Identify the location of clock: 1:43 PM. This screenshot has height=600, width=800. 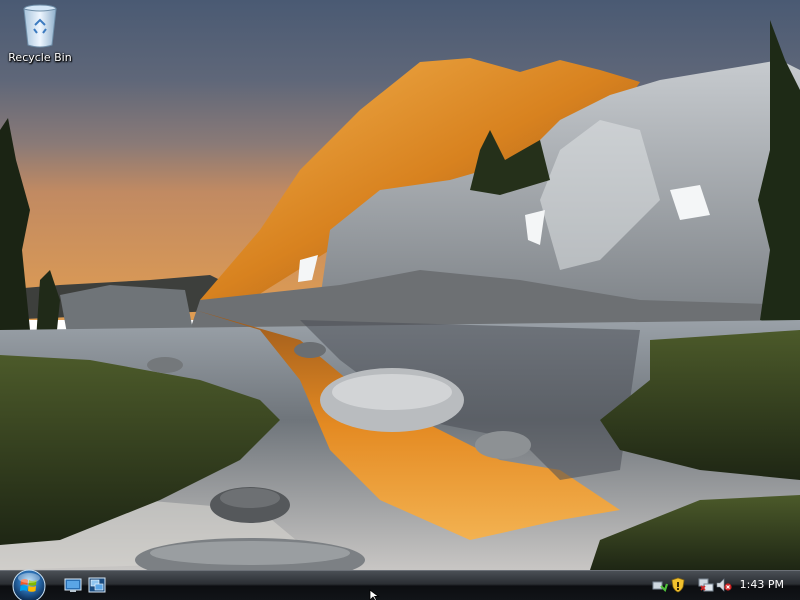
(762, 584).